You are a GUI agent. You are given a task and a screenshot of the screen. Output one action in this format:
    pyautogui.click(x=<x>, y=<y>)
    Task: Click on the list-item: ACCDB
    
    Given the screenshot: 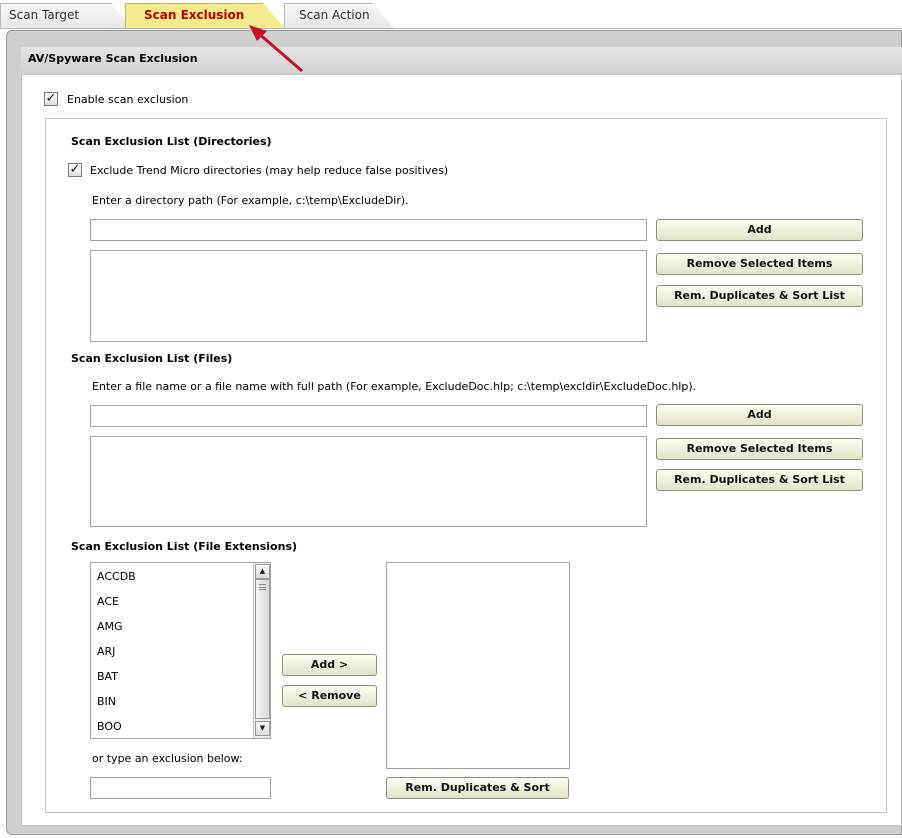 What is the action you would take?
    pyautogui.click(x=116, y=576)
    